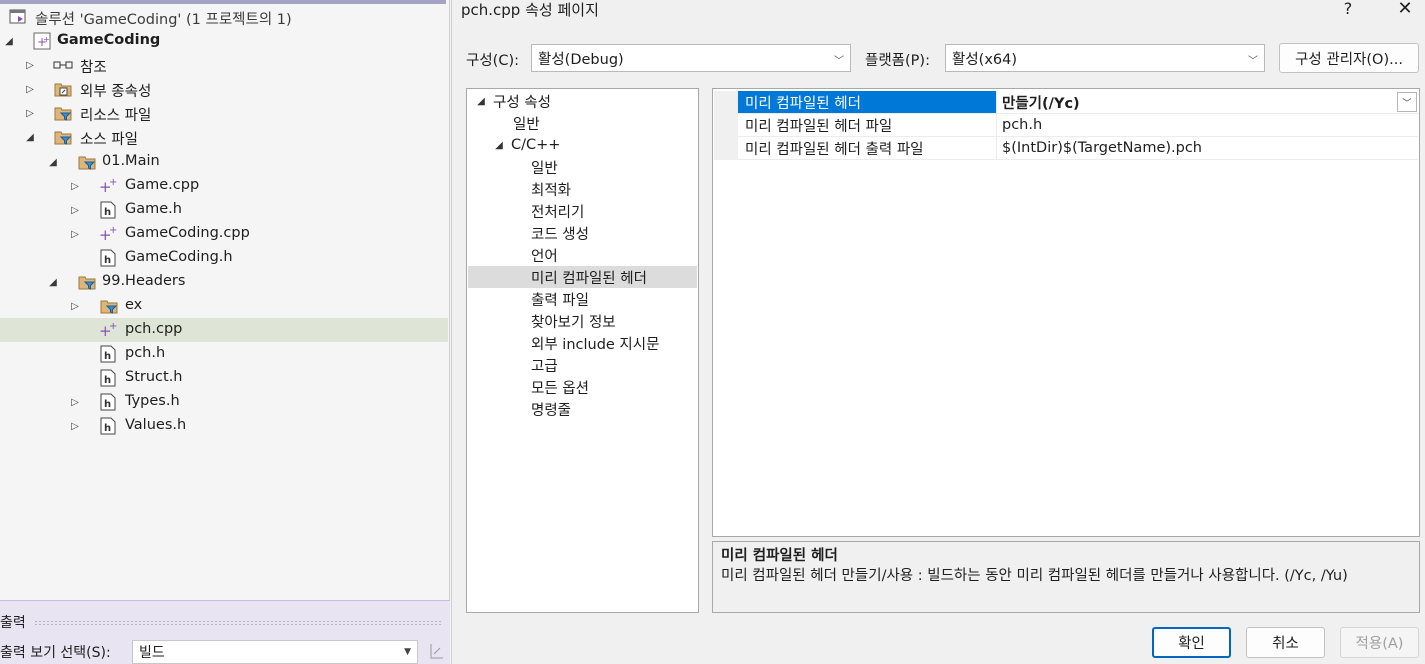  I want to click on configuration-label: 구성(C):, so click(493, 61).